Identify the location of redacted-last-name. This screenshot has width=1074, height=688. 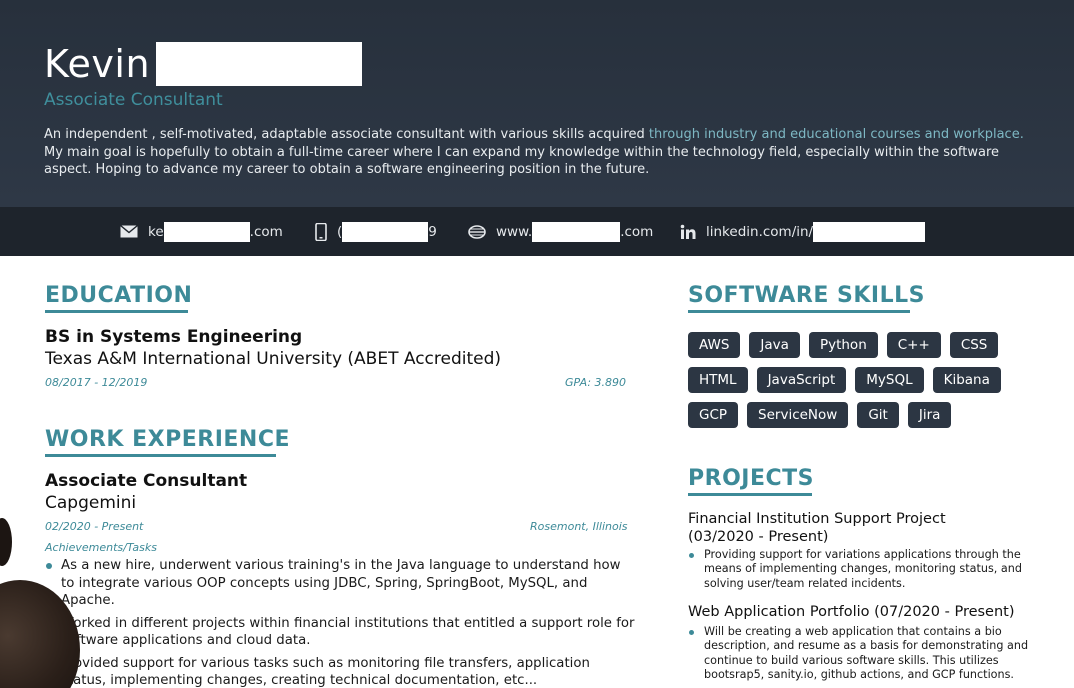
(259, 64).